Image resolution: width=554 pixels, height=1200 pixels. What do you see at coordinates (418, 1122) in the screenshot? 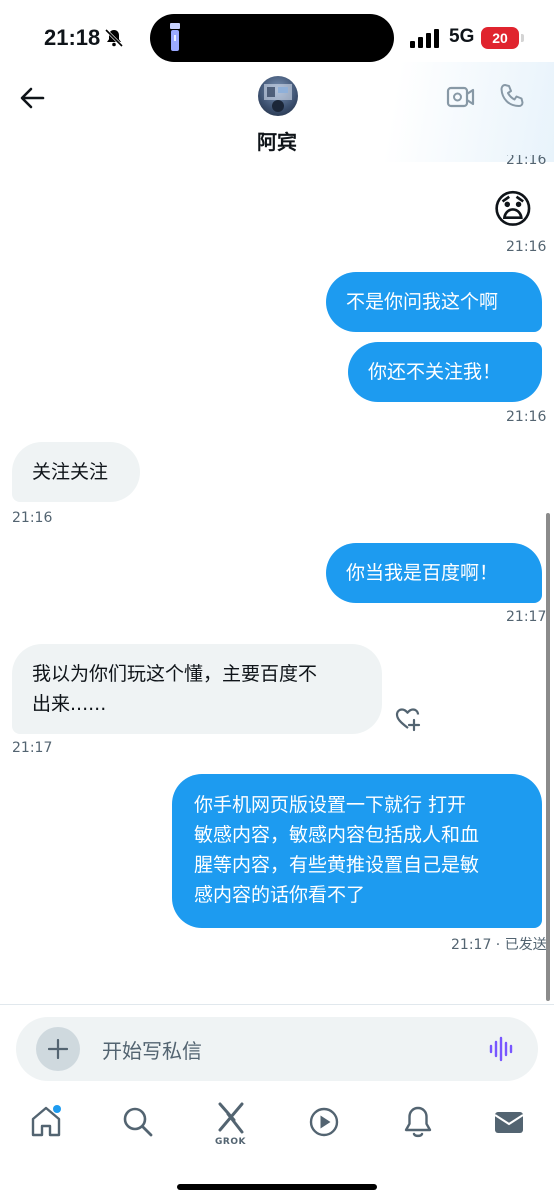
I see `bell-icon` at bounding box center [418, 1122].